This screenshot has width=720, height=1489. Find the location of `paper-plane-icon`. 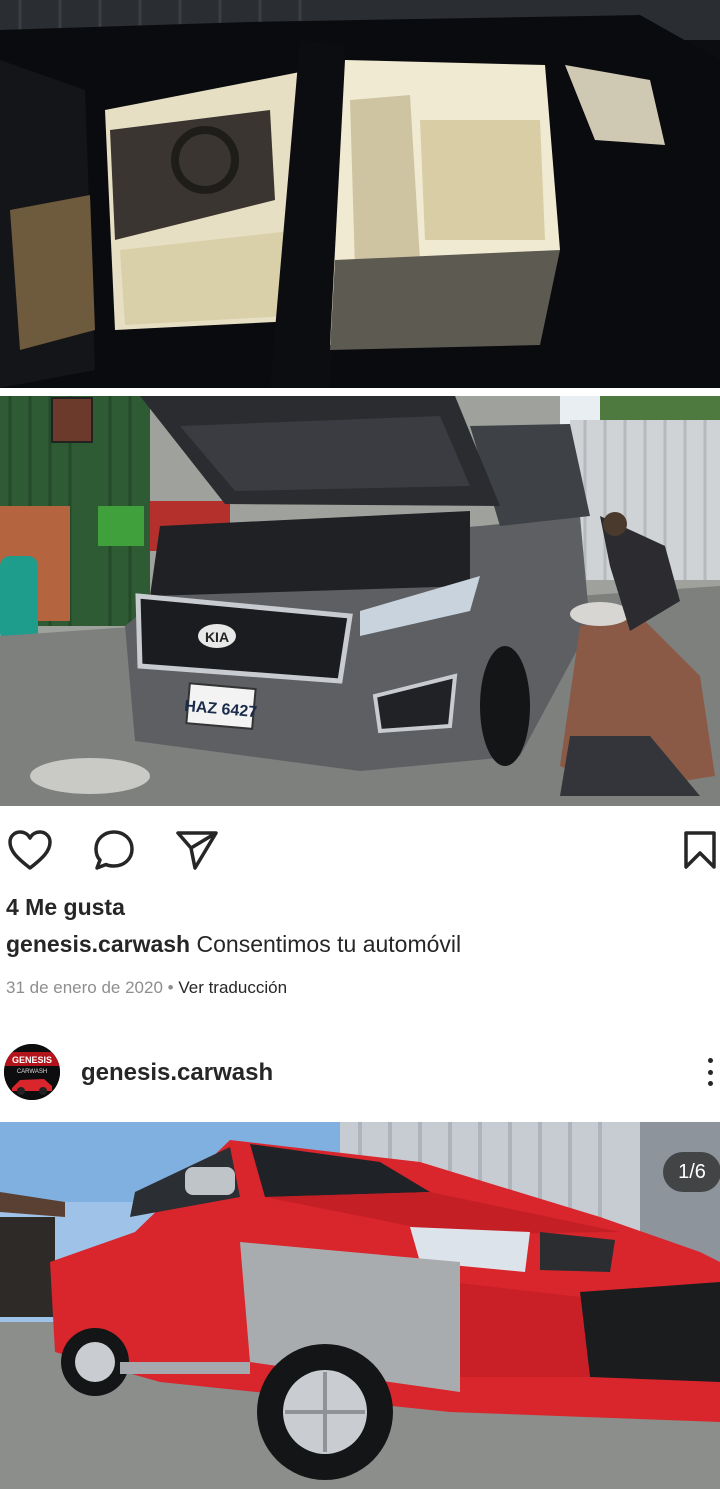

paper-plane-icon is located at coordinates (197, 850).